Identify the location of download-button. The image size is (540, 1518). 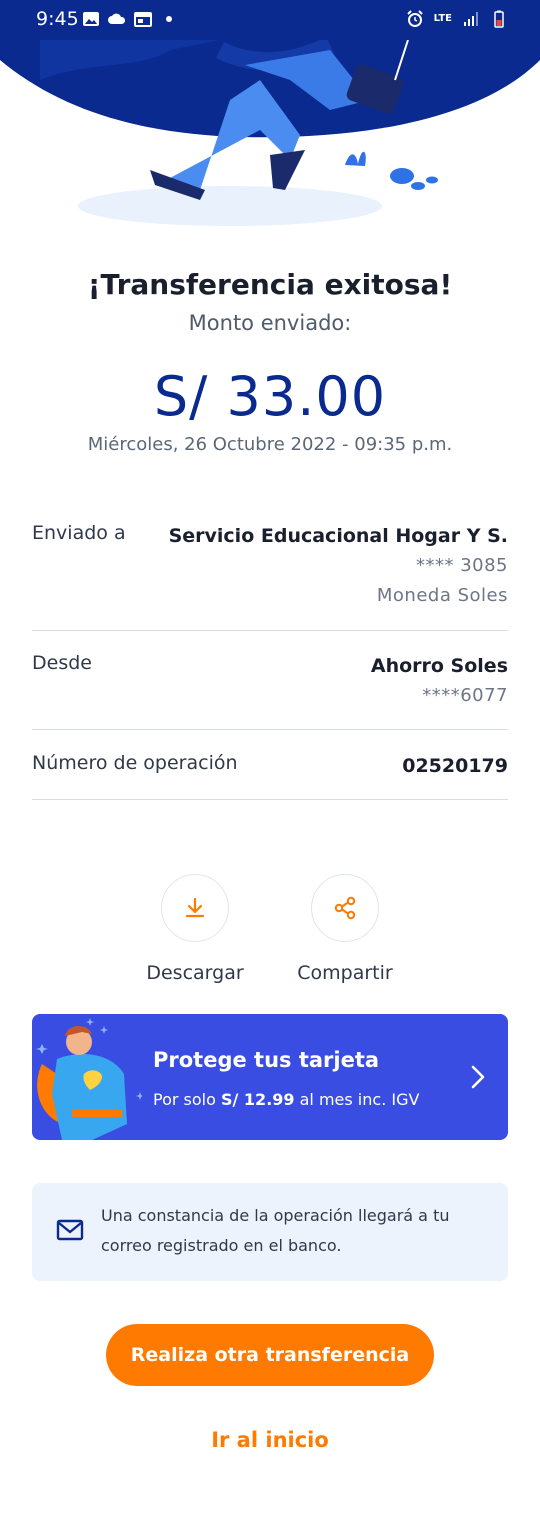
(195, 908).